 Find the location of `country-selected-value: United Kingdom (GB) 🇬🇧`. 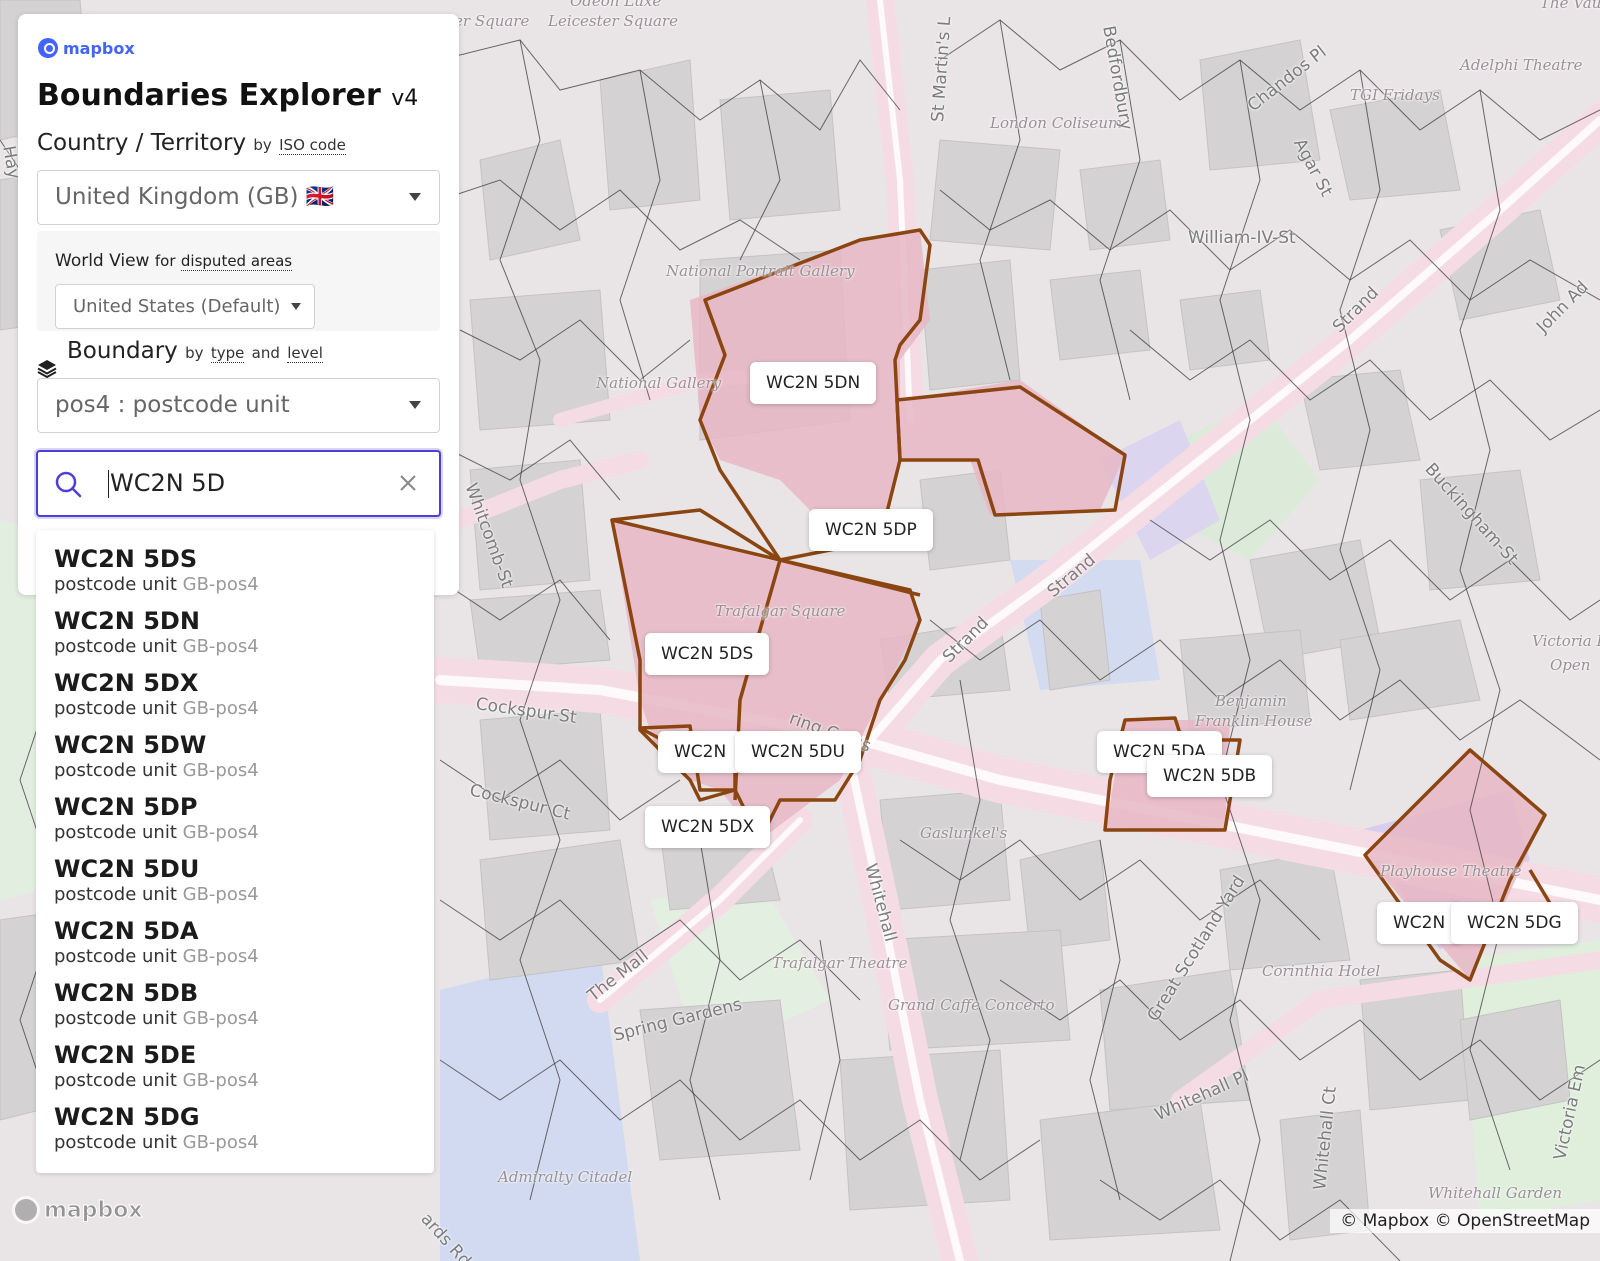

country-selected-value: United Kingdom (GB) 🇬🇧 is located at coordinates (195, 197).